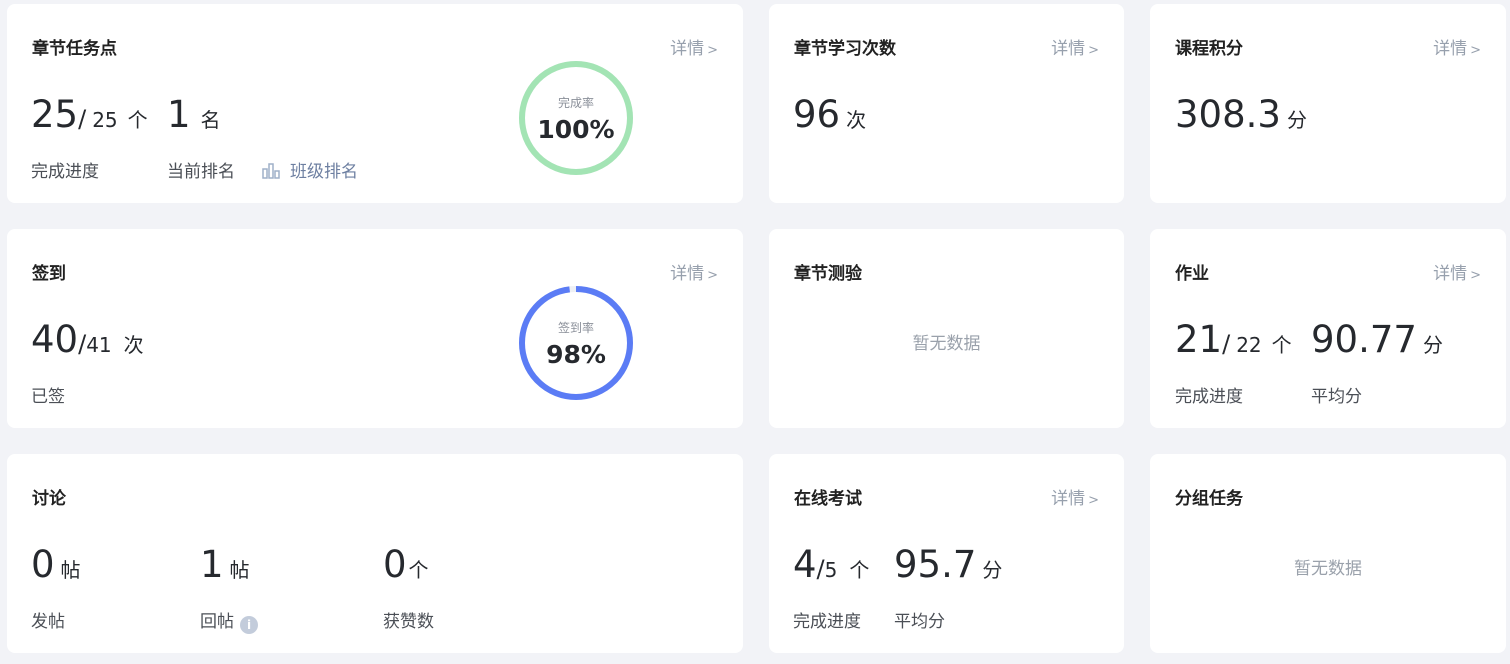 Image resolution: width=1510 pixels, height=664 pixels. Describe the element at coordinates (946, 103) in the screenshot. I see `chapter-study-card: 章节学习次数 详情 > 96 次` at that location.